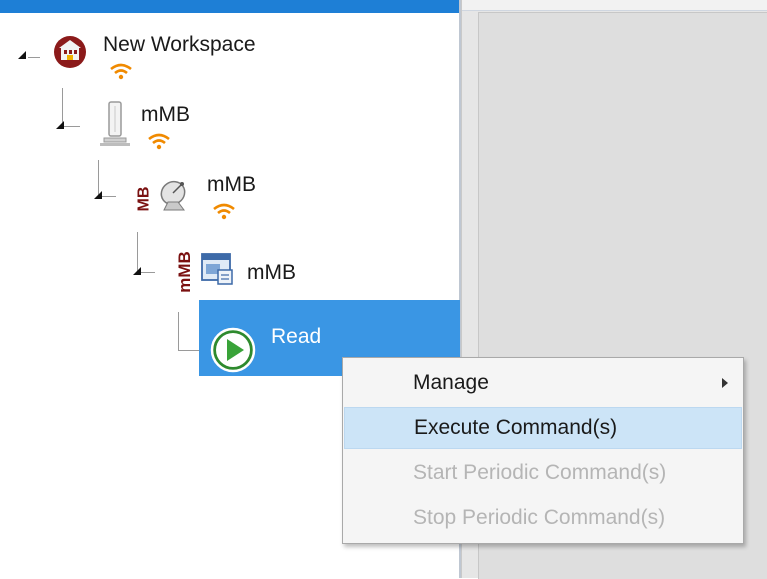 The height and width of the screenshot is (579, 767). Describe the element at coordinates (184, 272) in the screenshot. I see `mmb-tag-label: mMB` at that location.